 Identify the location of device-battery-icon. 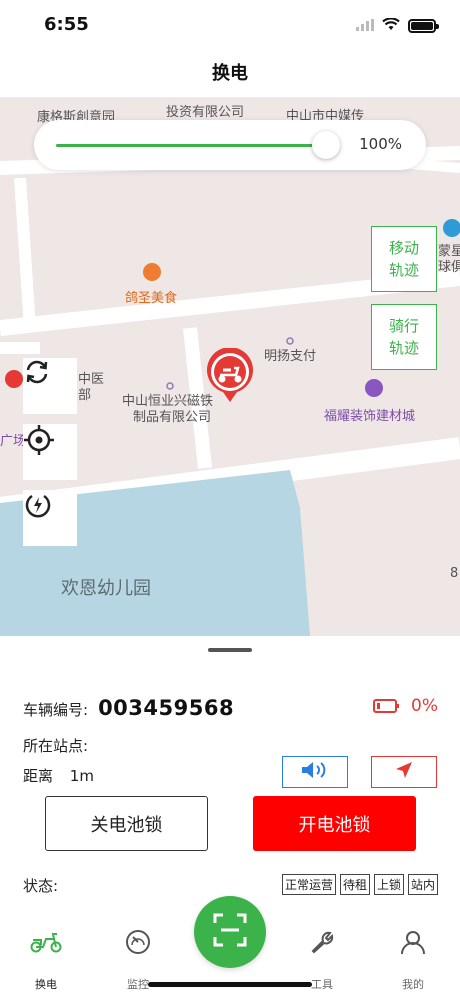
(423, 25).